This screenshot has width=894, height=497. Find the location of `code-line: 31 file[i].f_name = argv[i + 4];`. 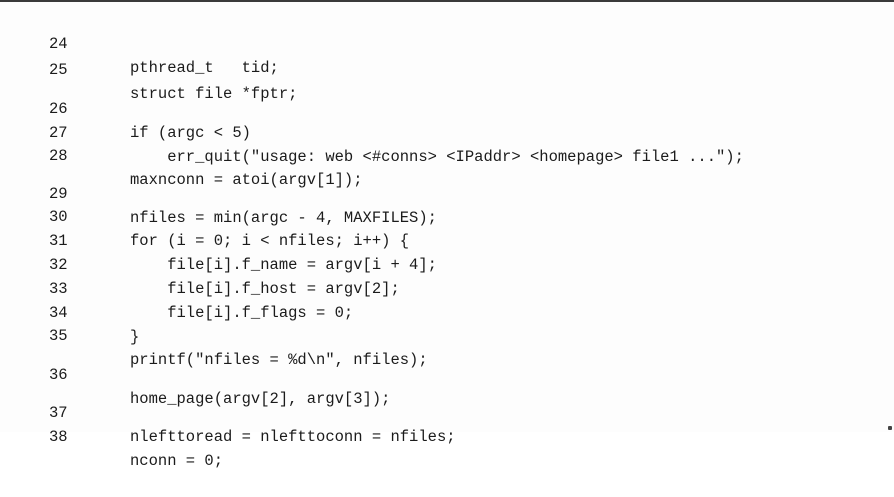

code-line: 31 file[i].f_name = argv[i + 4]; is located at coordinates (447, 239).